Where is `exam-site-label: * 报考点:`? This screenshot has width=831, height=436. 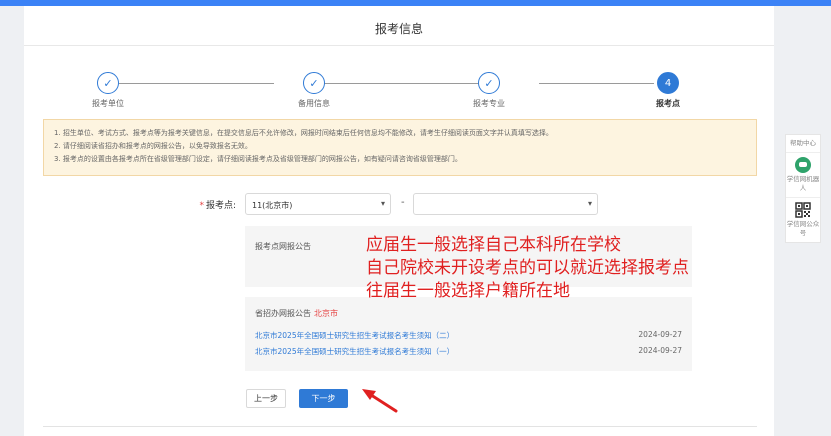 exam-site-label: * 报考点: is located at coordinates (210, 204).